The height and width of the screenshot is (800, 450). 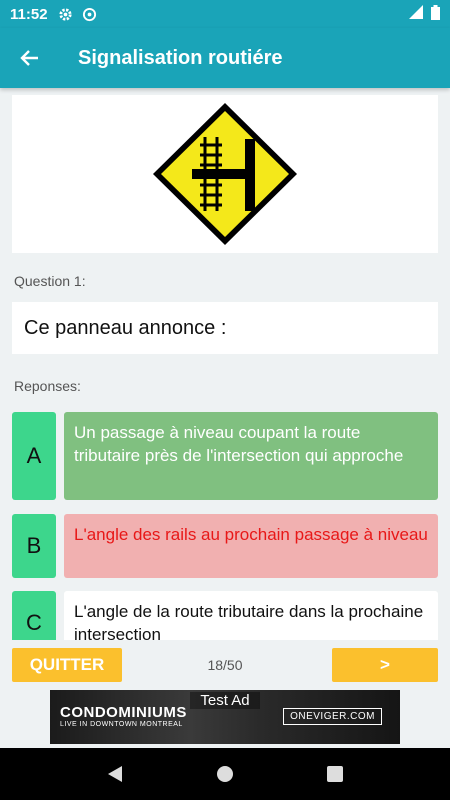 I want to click on back-button, so click(x=30, y=58).